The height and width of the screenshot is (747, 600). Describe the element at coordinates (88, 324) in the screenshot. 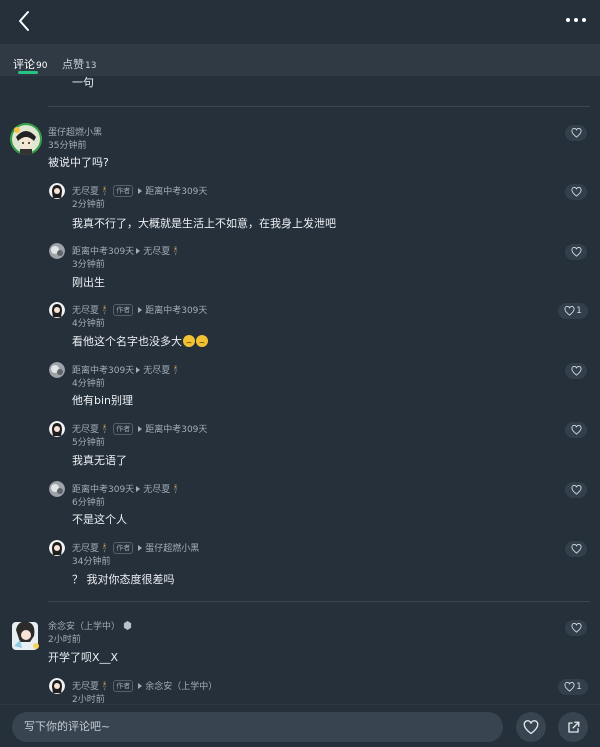

I see `reply-time: 4分钟前` at that location.